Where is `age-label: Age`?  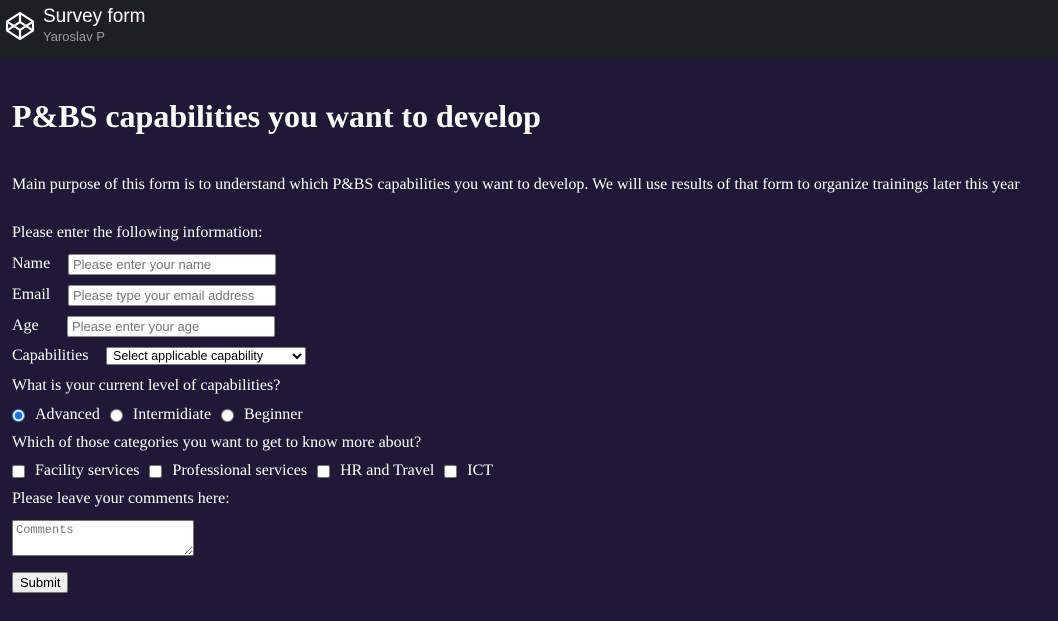
age-label: Age is located at coordinates (25, 325).